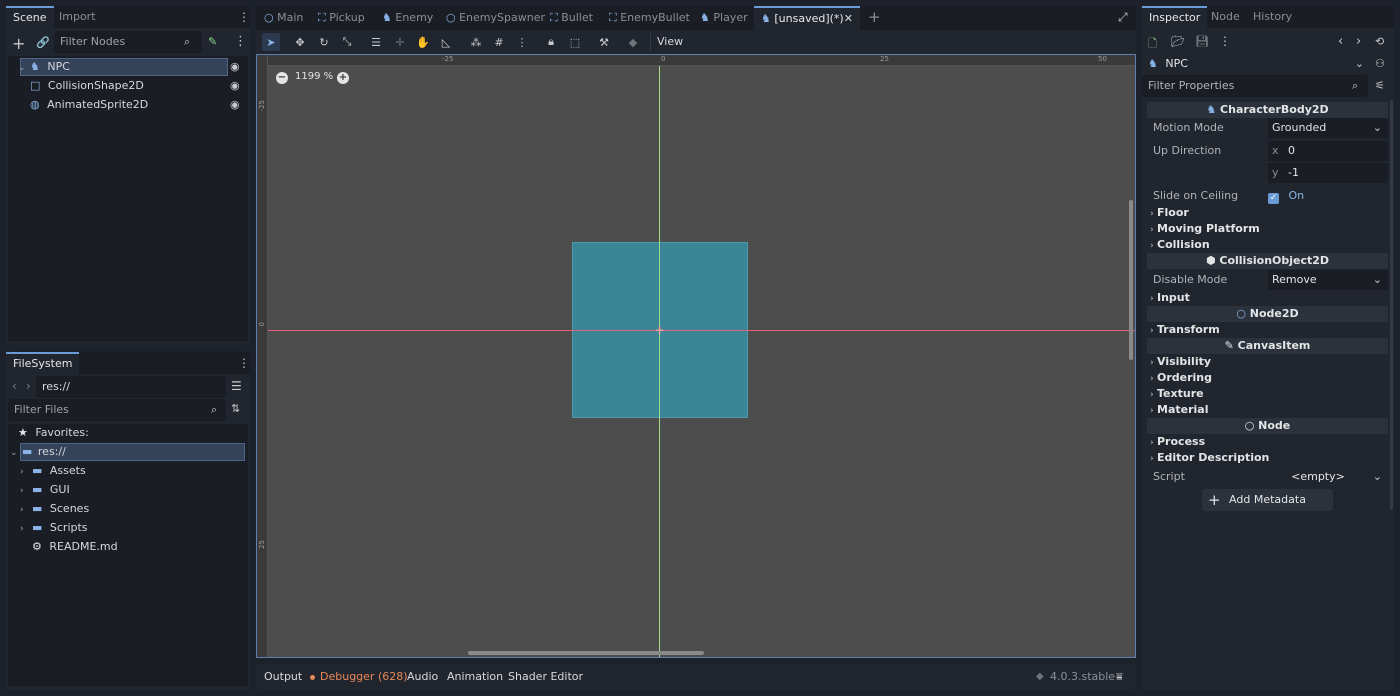  Describe the element at coordinates (283, 18) in the screenshot. I see `scene-tab-main: ○ Main` at that location.